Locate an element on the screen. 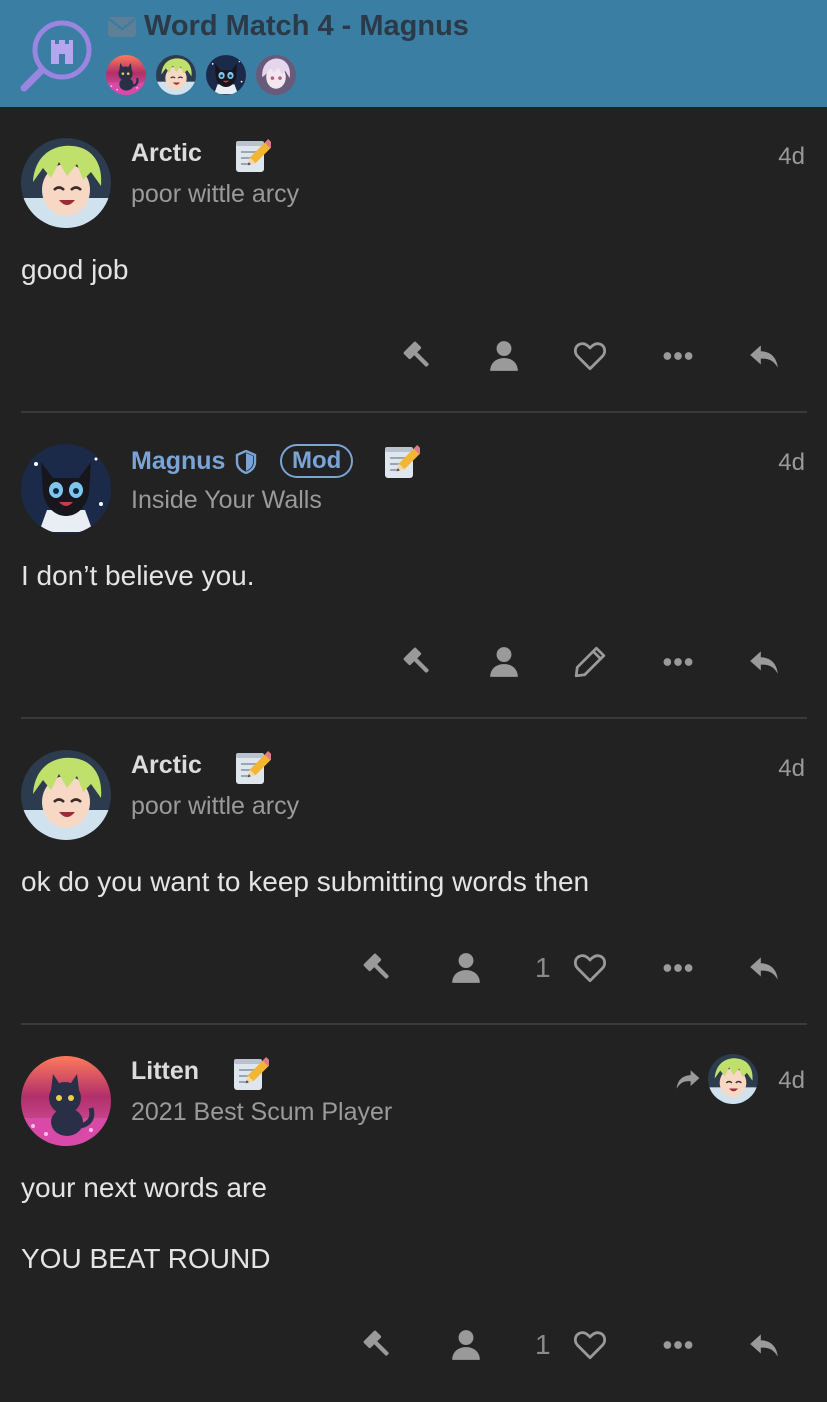 This screenshot has width=827, height=1402. user-title: Inside Your Walls is located at coordinates (226, 500).